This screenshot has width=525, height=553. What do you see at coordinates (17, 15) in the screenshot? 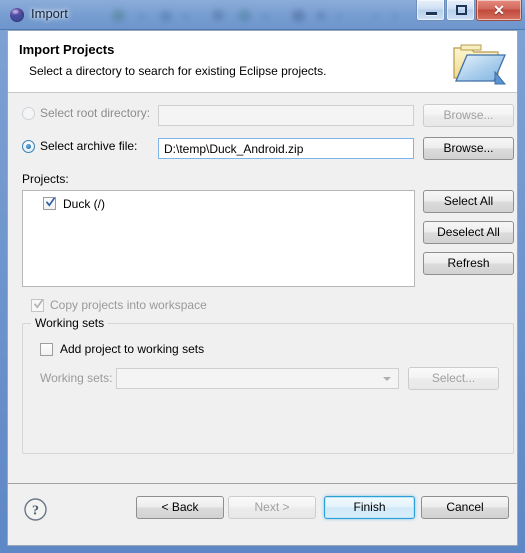
I see `eclipse-sphere-icon` at bounding box center [17, 15].